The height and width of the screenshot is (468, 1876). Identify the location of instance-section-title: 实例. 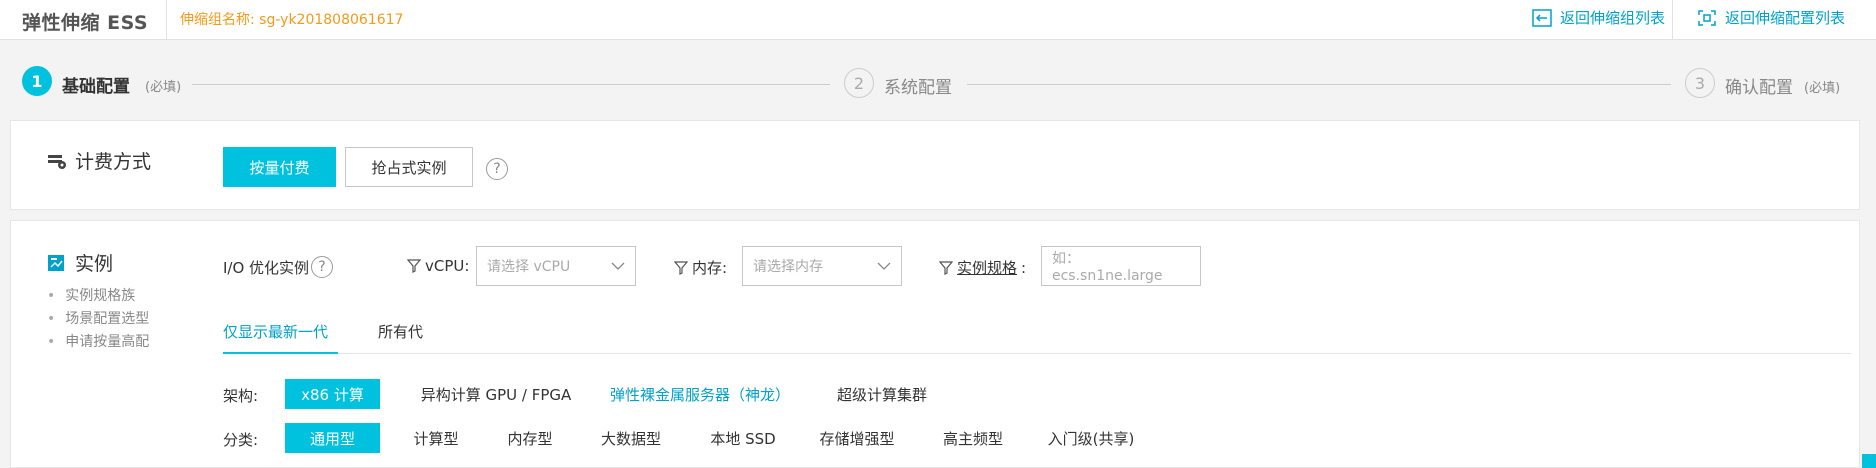
(80, 262).